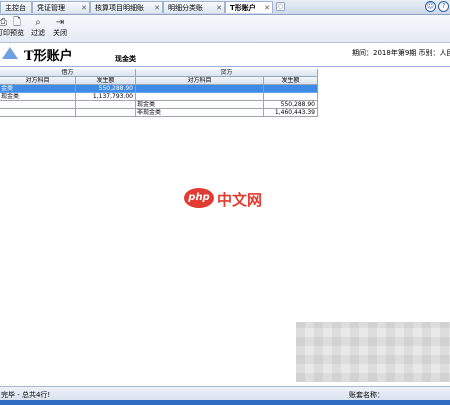 The height and width of the screenshot is (405, 450). I want to click on table-row: 非现金类 1,460,443.39, so click(159, 113).